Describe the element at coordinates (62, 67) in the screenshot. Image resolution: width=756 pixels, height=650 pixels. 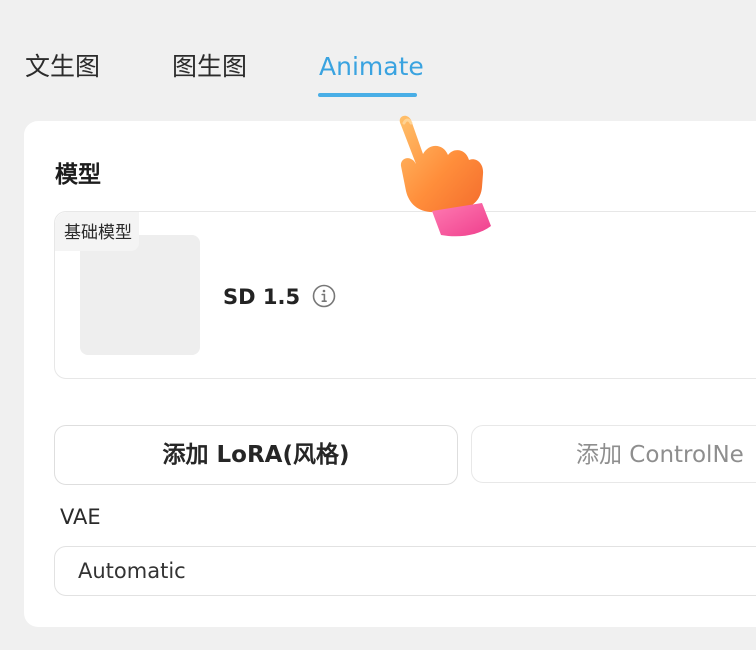
I see `tab-text-to-image: 文生图` at that location.